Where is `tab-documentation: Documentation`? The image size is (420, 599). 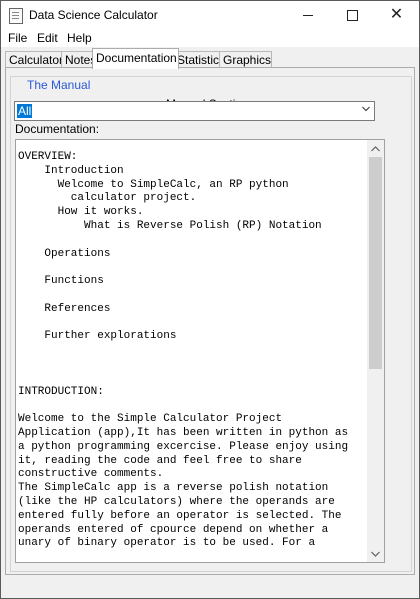 tab-documentation: Documentation is located at coordinates (135, 58).